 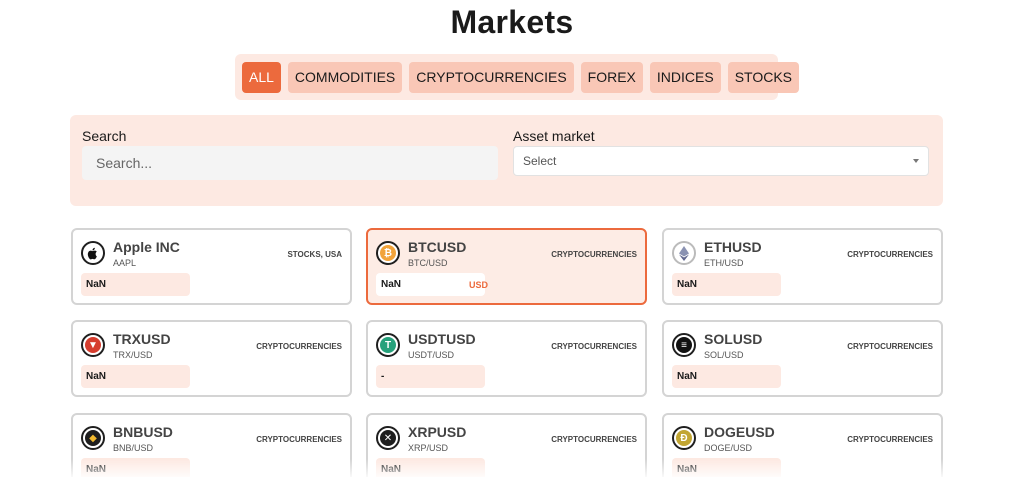 I want to click on tab-stocks: STOCKS, so click(x=763, y=77).